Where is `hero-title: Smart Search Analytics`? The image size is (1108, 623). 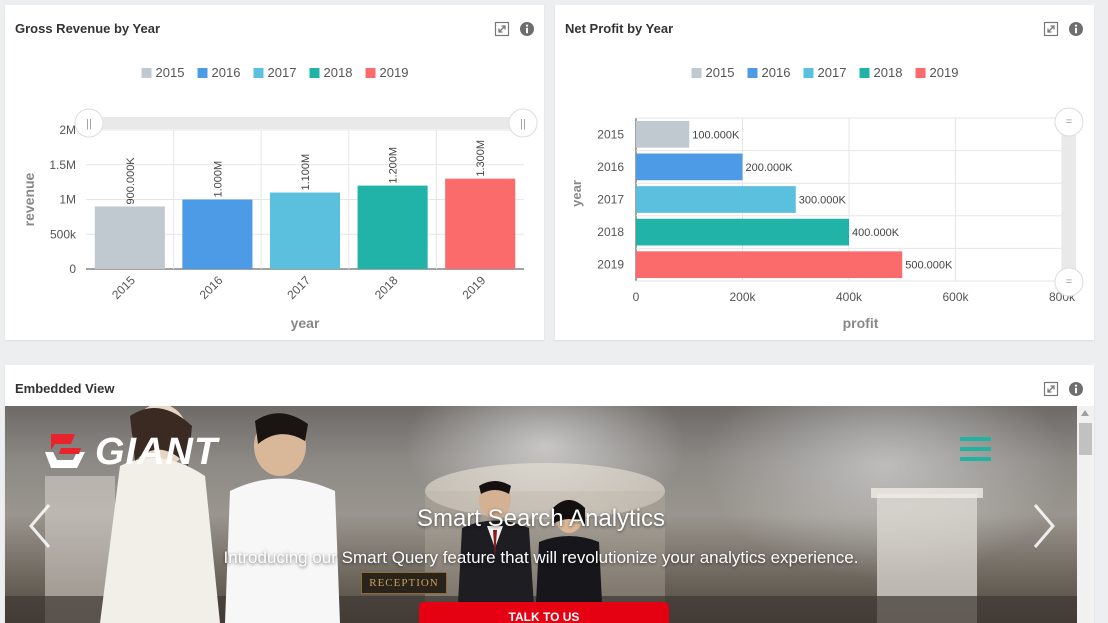 hero-title: Smart Search Analytics is located at coordinates (541, 518).